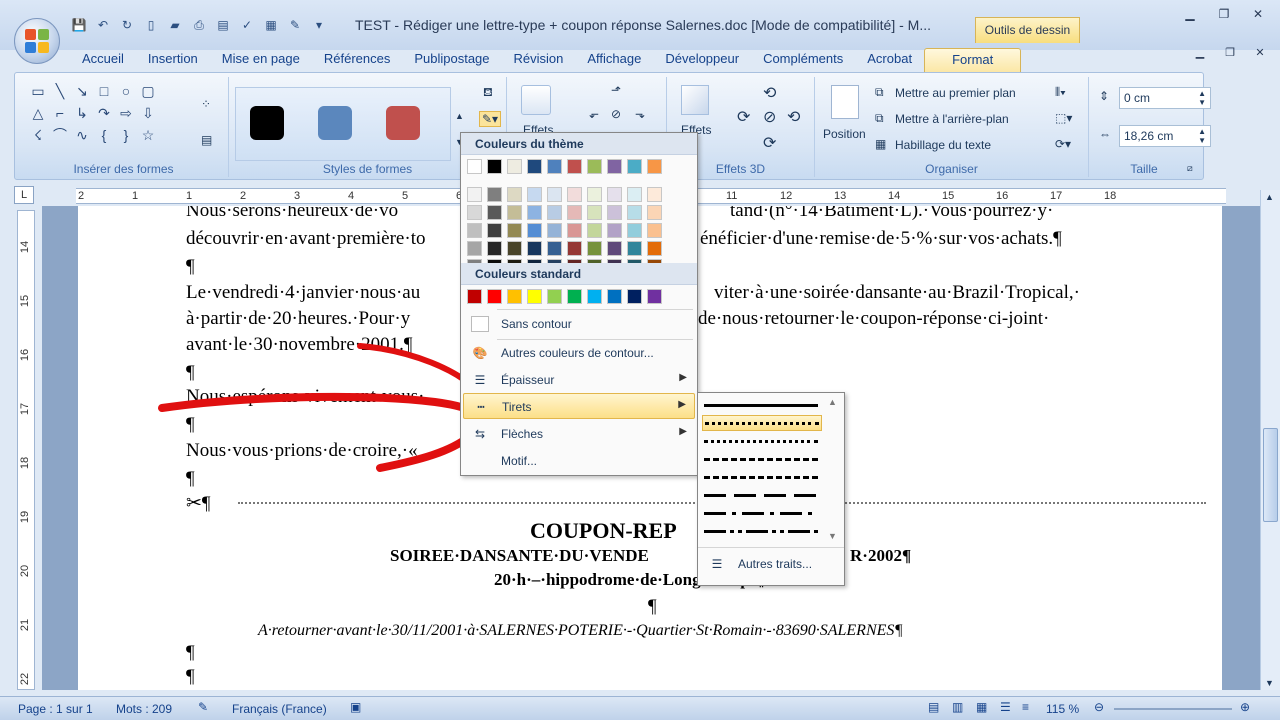  What do you see at coordinates (614, 60) in the screenshot?
I see `tab-affichage: Affichage` at bounding box center [614, 60].